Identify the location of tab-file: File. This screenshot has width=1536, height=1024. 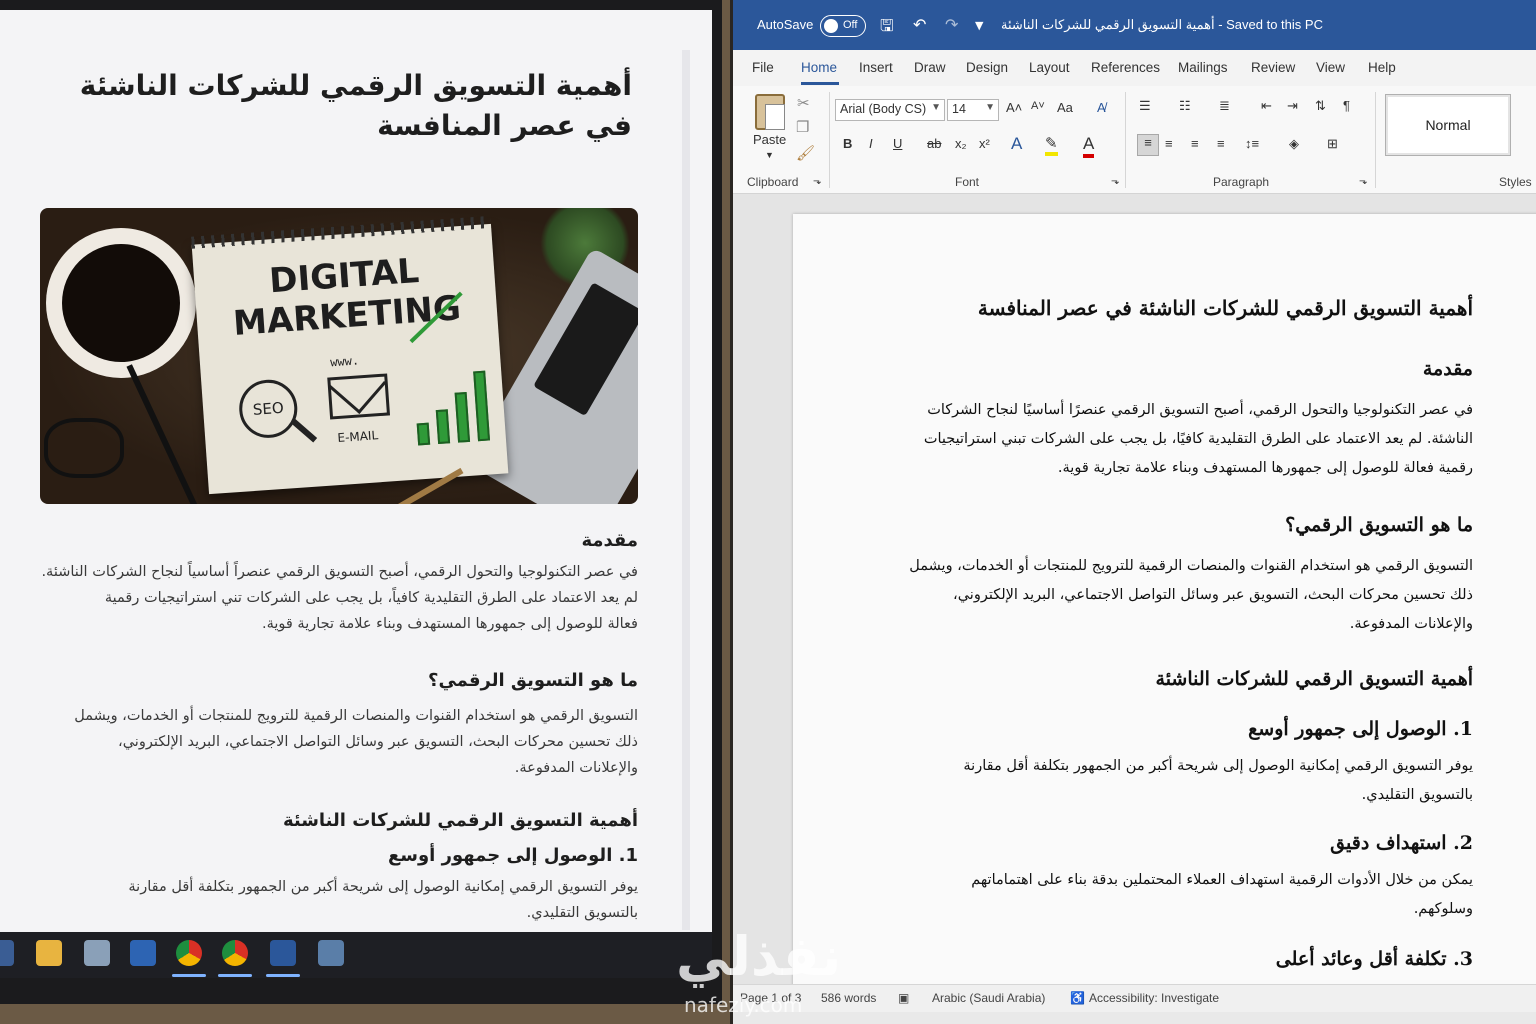
(763, 67).